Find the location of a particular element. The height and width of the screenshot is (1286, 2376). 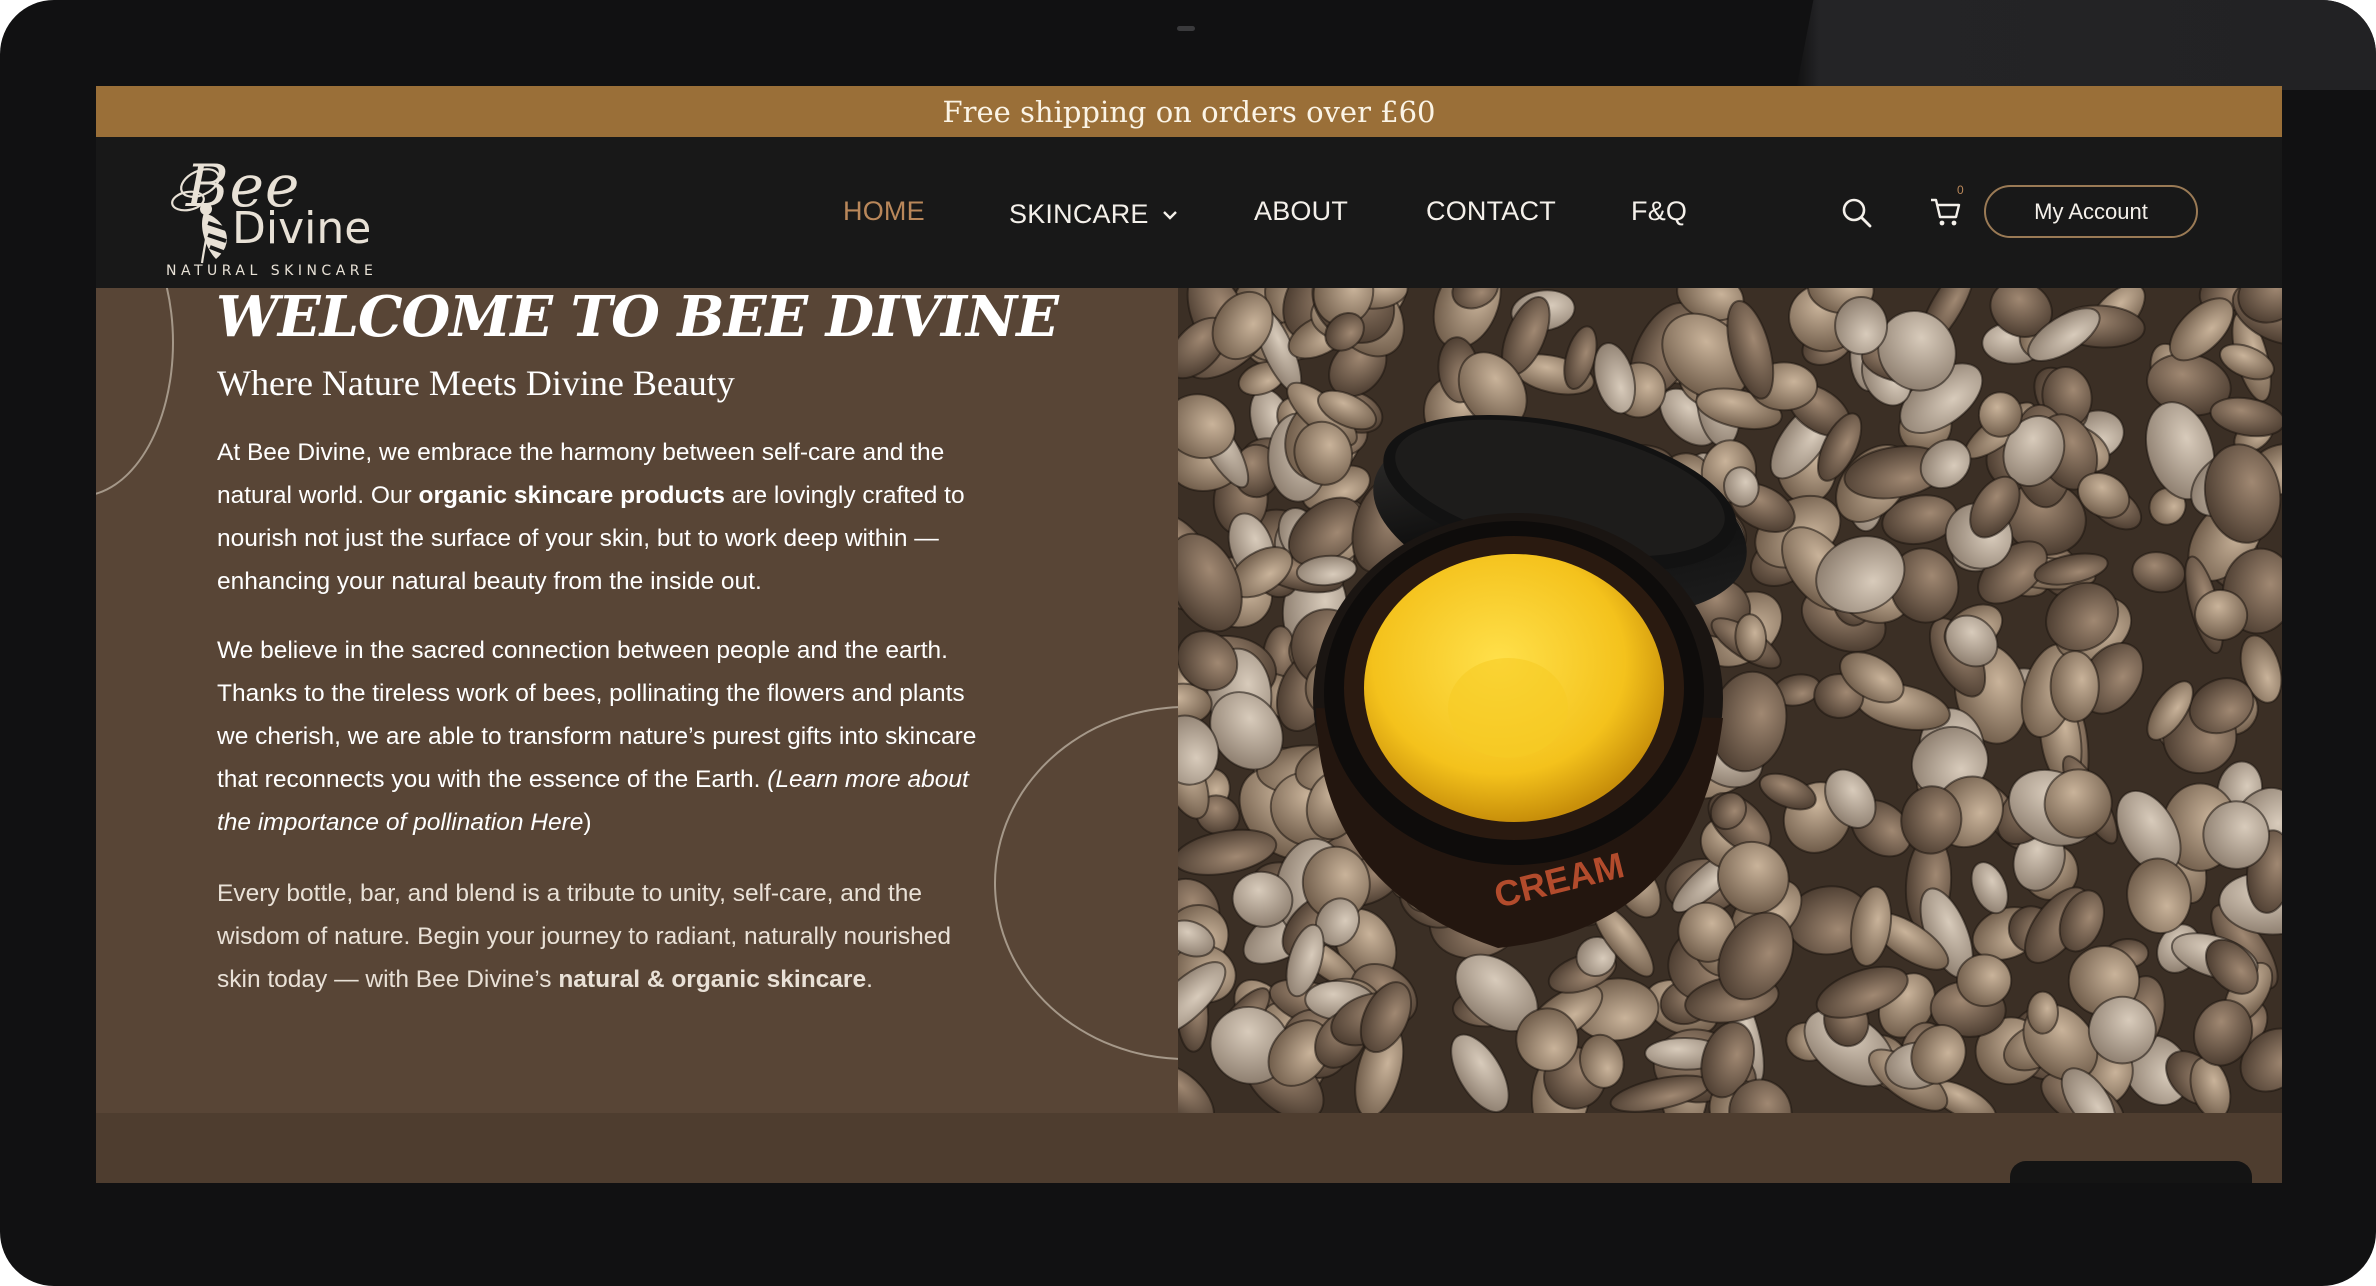

hero-title: WELCOME TO BEE DIVINE is located at coordinates (637, 319).